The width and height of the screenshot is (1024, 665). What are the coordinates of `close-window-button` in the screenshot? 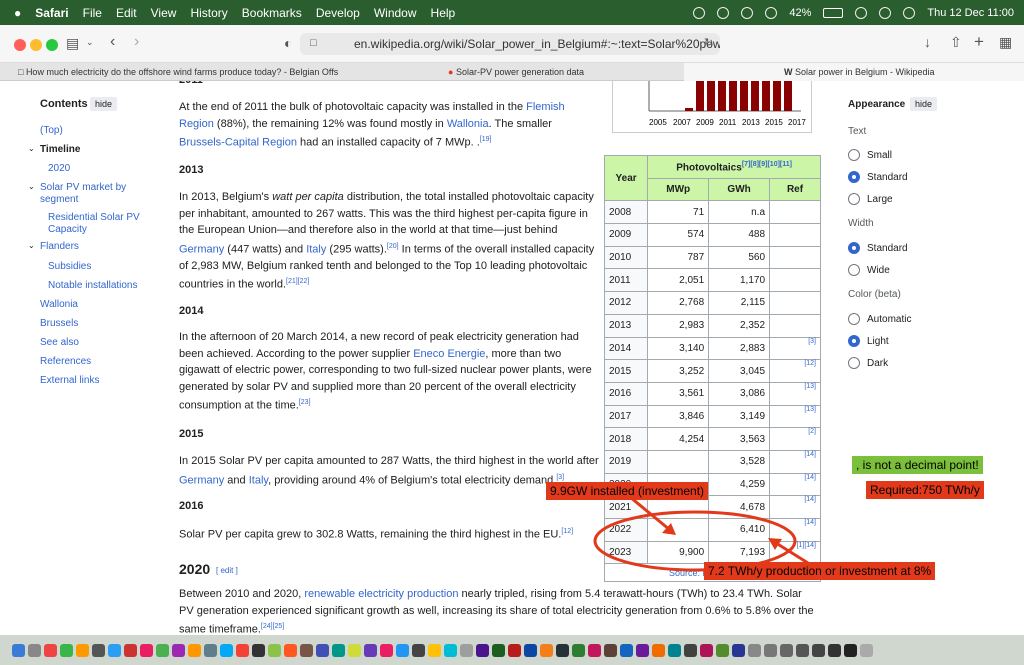 It's located at (20, 45).